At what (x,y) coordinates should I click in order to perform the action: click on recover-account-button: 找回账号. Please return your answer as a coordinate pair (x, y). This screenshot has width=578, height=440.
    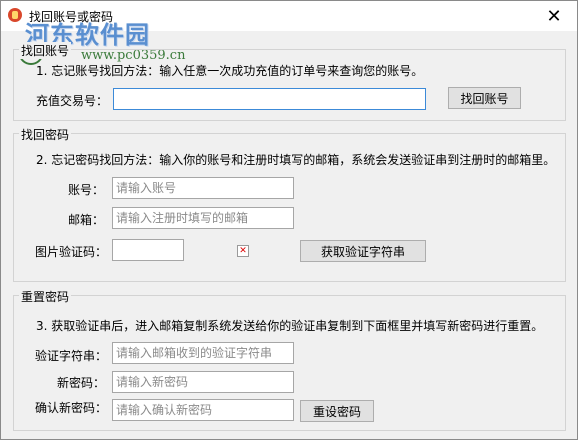
    Looking at the image, I should click on (484, 98).